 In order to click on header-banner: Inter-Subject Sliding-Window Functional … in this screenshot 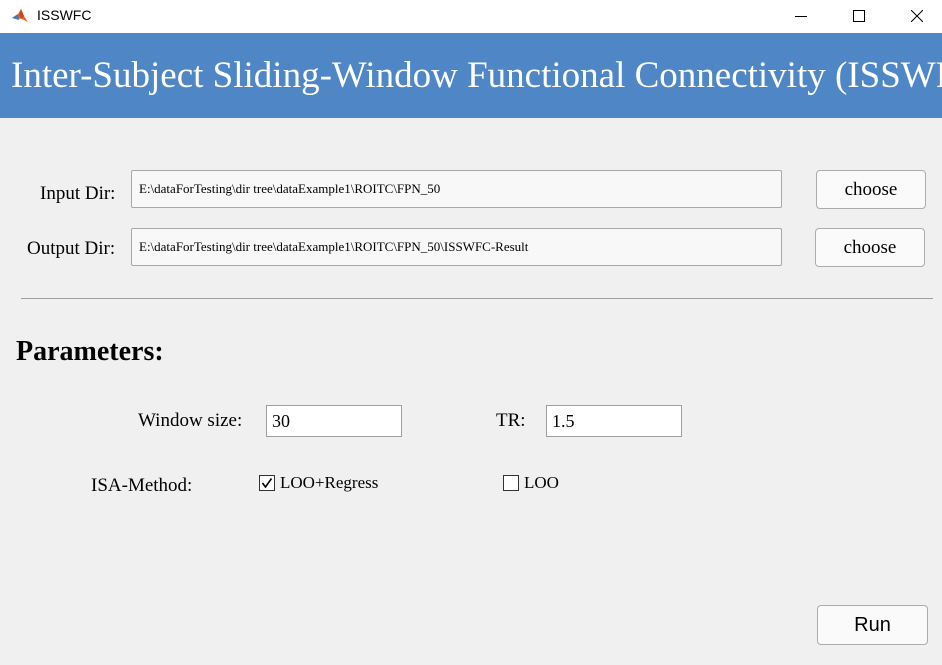, I will do `click(471, 75)`.